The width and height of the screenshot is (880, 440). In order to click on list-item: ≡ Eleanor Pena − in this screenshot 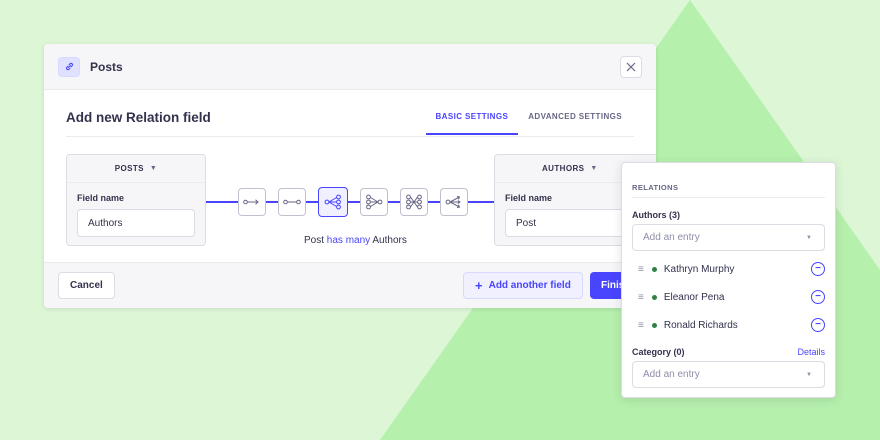, I will do `click(731, 297)`.